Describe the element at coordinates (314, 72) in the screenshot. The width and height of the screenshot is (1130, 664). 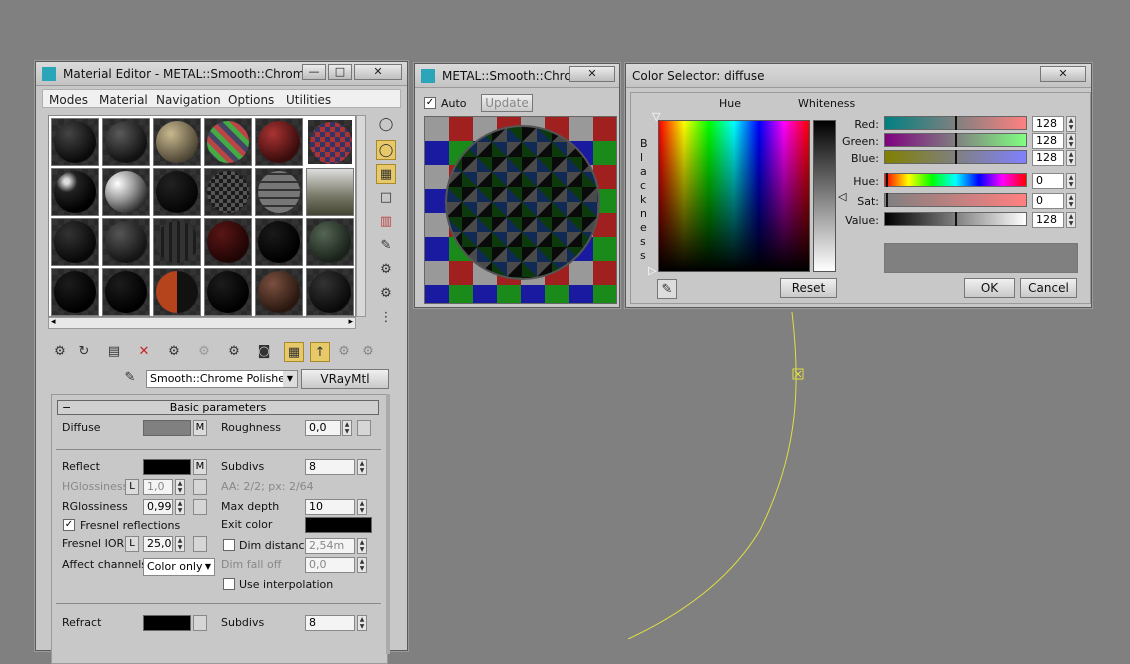
I see `minimize-button: —` at that location.